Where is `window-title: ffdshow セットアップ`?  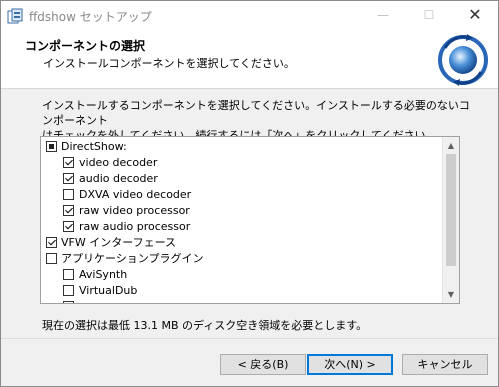
window-title: ffdshow セットアップ is located at coordinates (90, 17).